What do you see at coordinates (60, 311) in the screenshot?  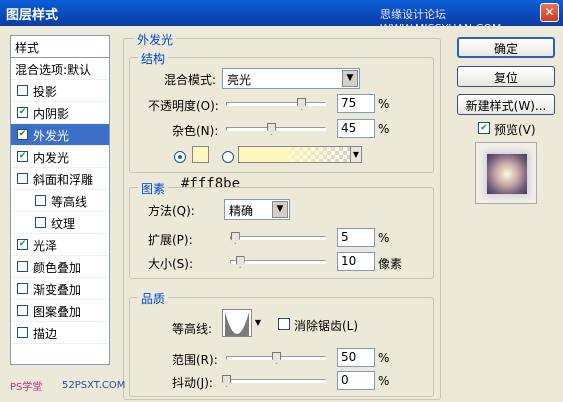 I see `style-item: 图案叠加` at bounding box center [60, 311].